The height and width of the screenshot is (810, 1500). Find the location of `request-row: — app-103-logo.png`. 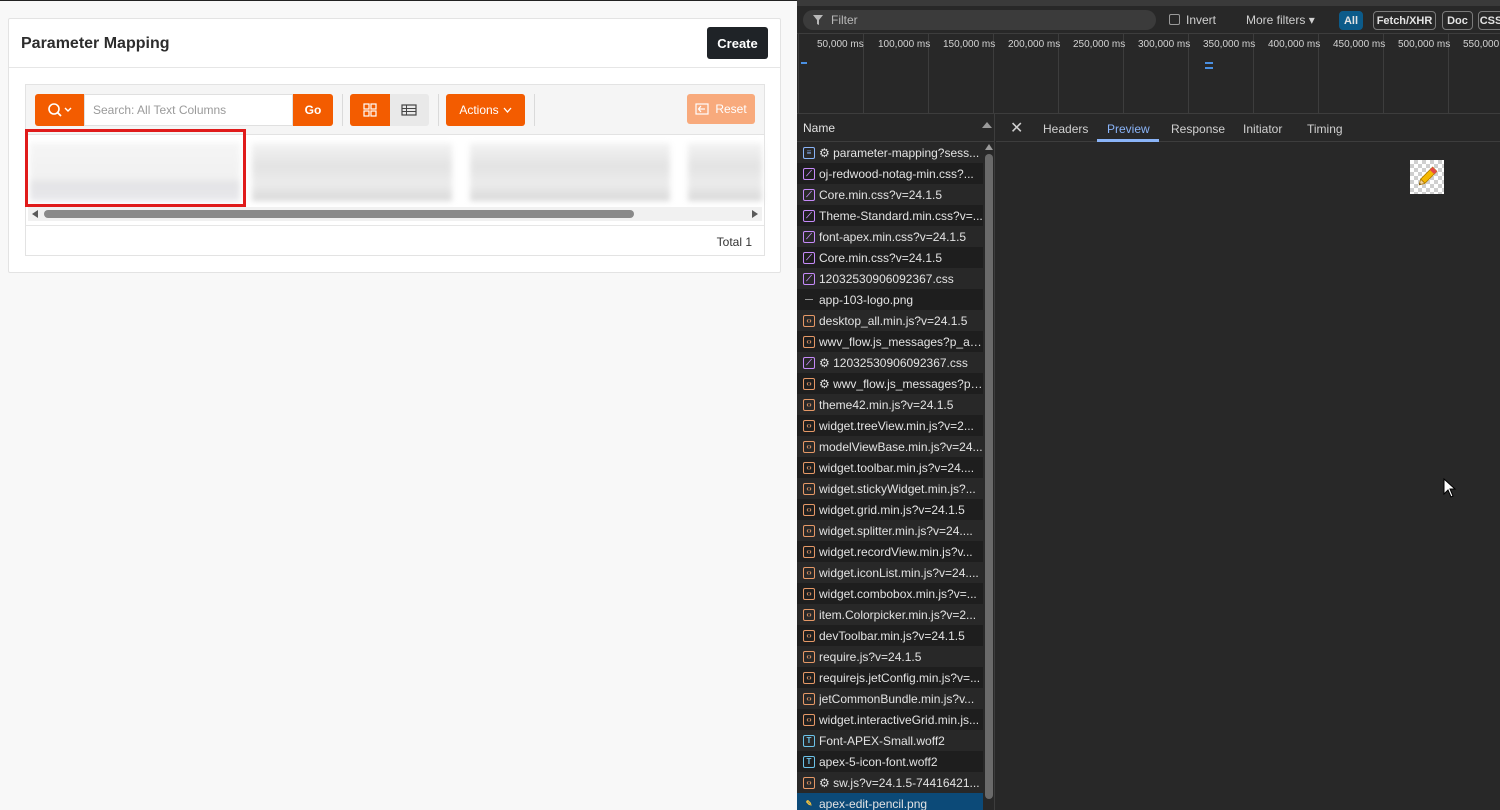

request-row: — app-103-logo.png is located at coordinates (890, 299).